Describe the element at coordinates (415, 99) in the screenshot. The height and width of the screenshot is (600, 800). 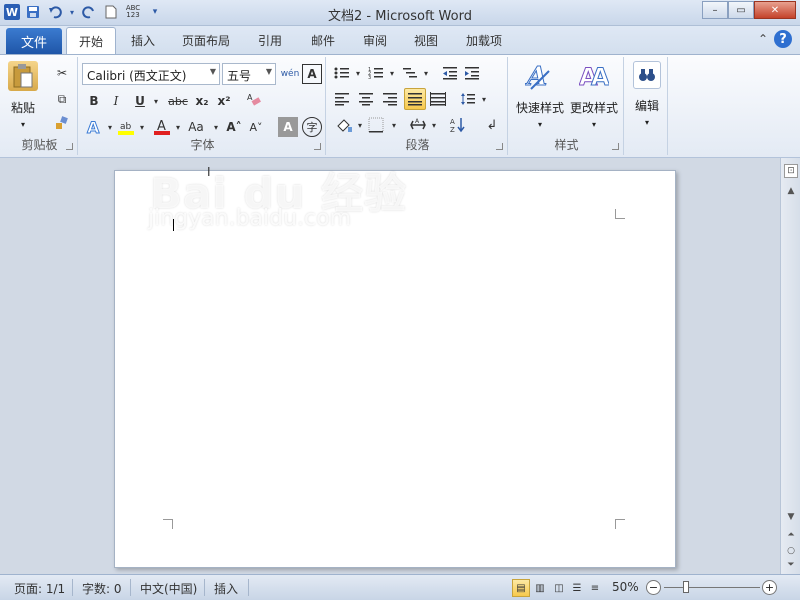
I see `justify-icon` at that location.